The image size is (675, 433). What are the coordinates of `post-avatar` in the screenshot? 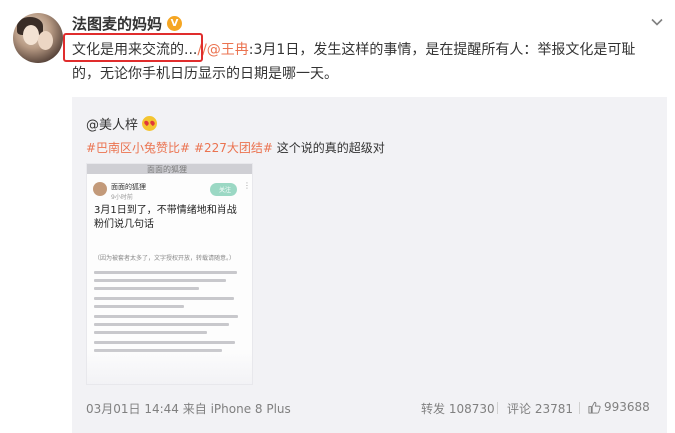 It's located at (38, 38).